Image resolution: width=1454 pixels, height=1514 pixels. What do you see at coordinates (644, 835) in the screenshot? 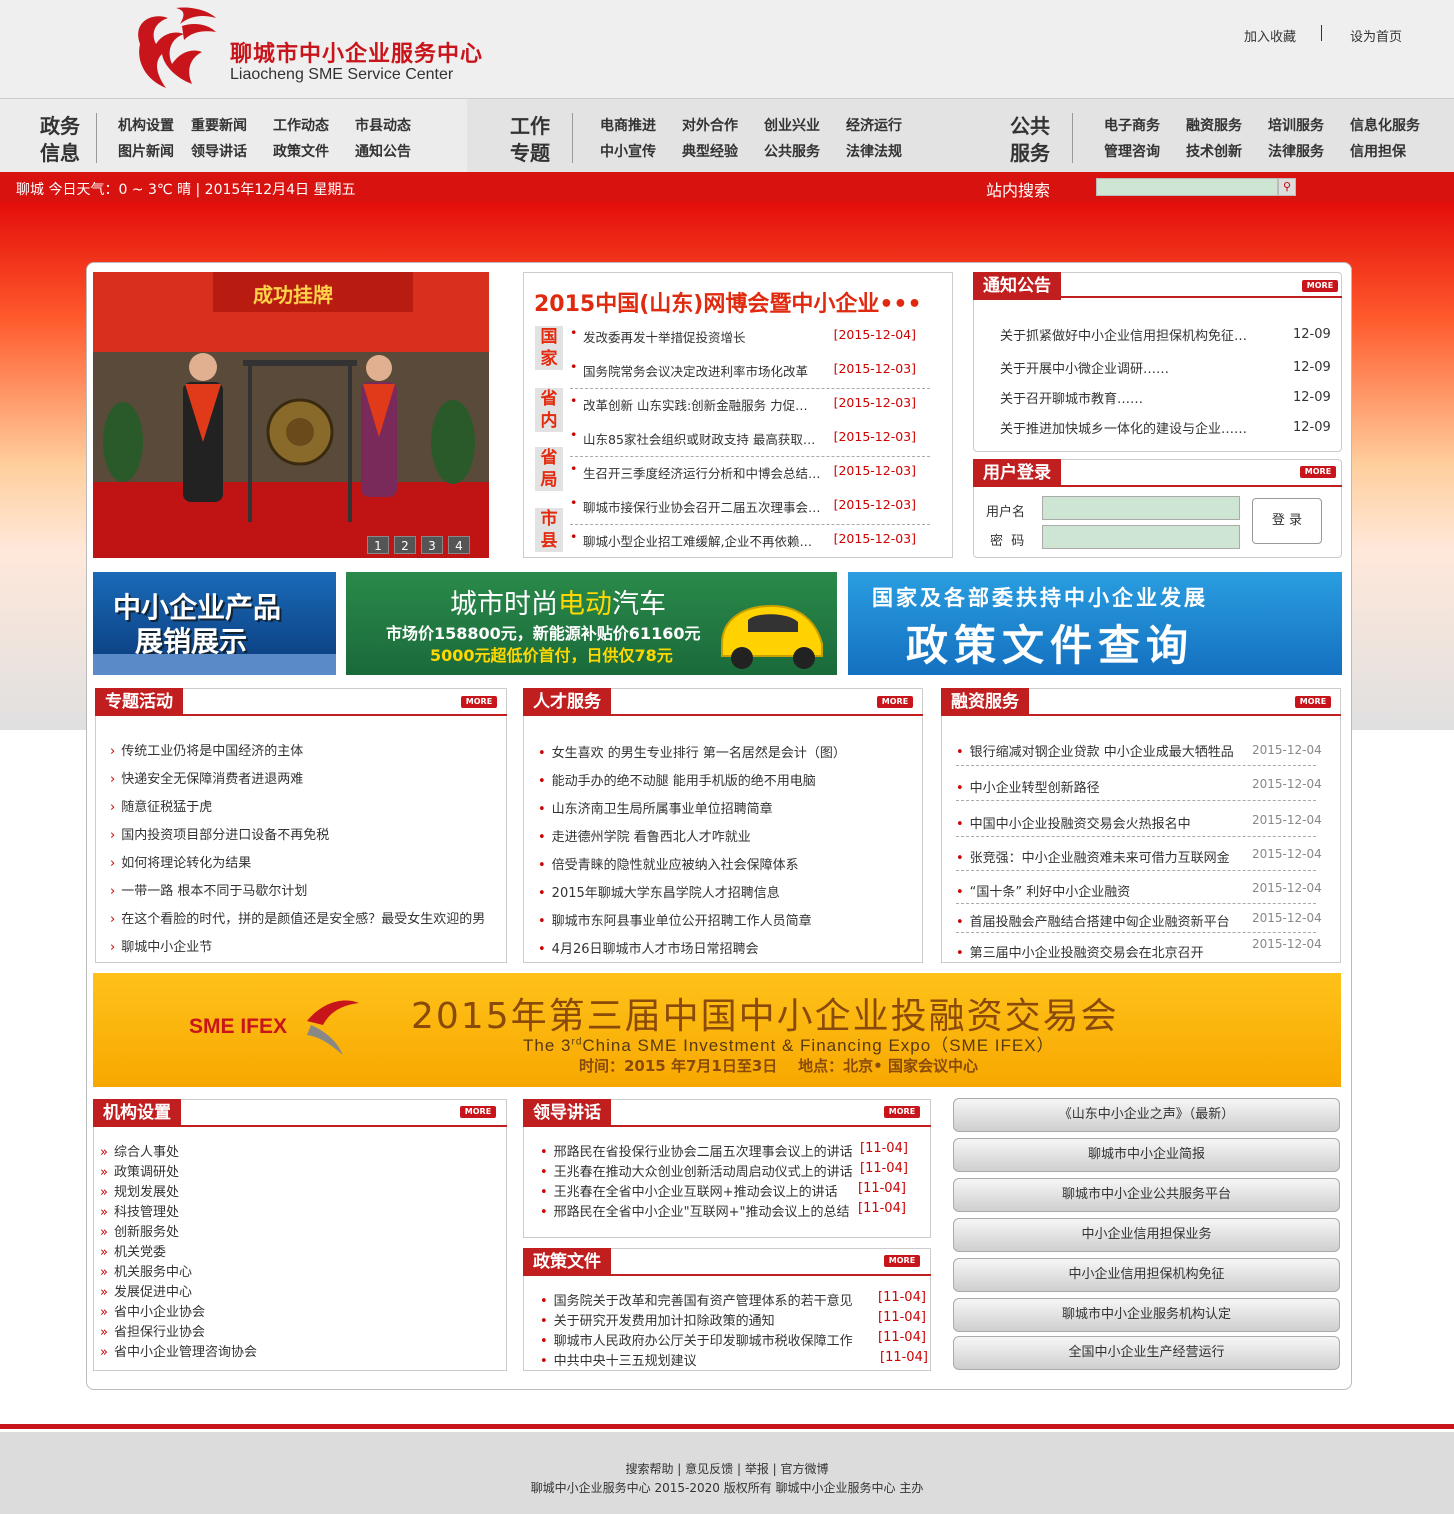
I see `list-item: • 走进德州学院 看鲁西北人才咋就业` at bounding box center [644, 835].